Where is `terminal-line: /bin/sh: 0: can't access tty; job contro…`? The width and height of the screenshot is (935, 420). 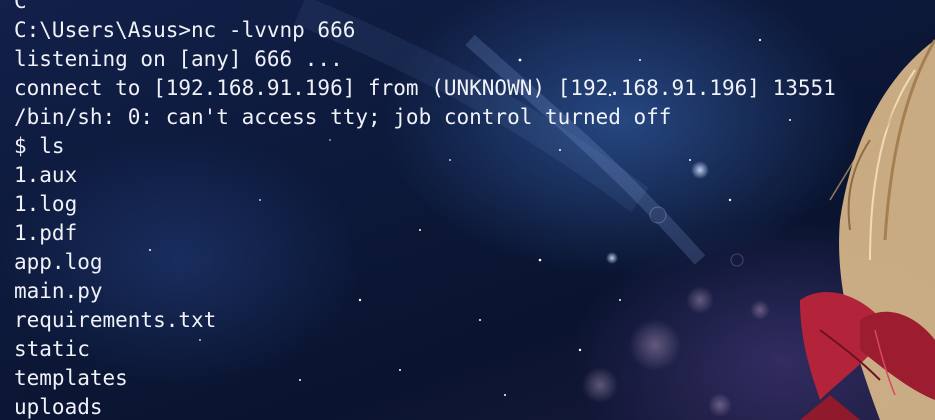
terminal-line: /bin/sh: 0: can't access tty; job contro… is located at coordinates (343, 117).